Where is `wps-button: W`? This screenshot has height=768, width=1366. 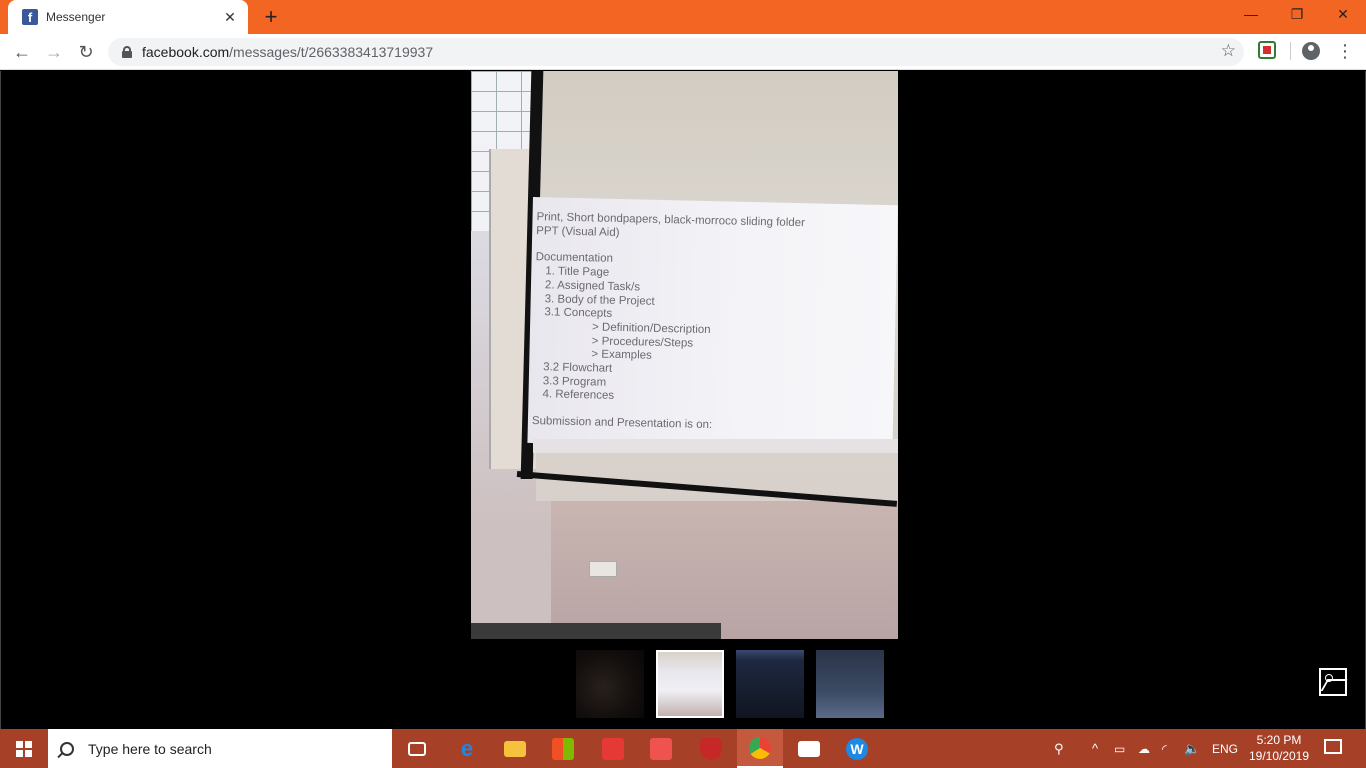
wps-button: W is located at coordinates (857, 748).